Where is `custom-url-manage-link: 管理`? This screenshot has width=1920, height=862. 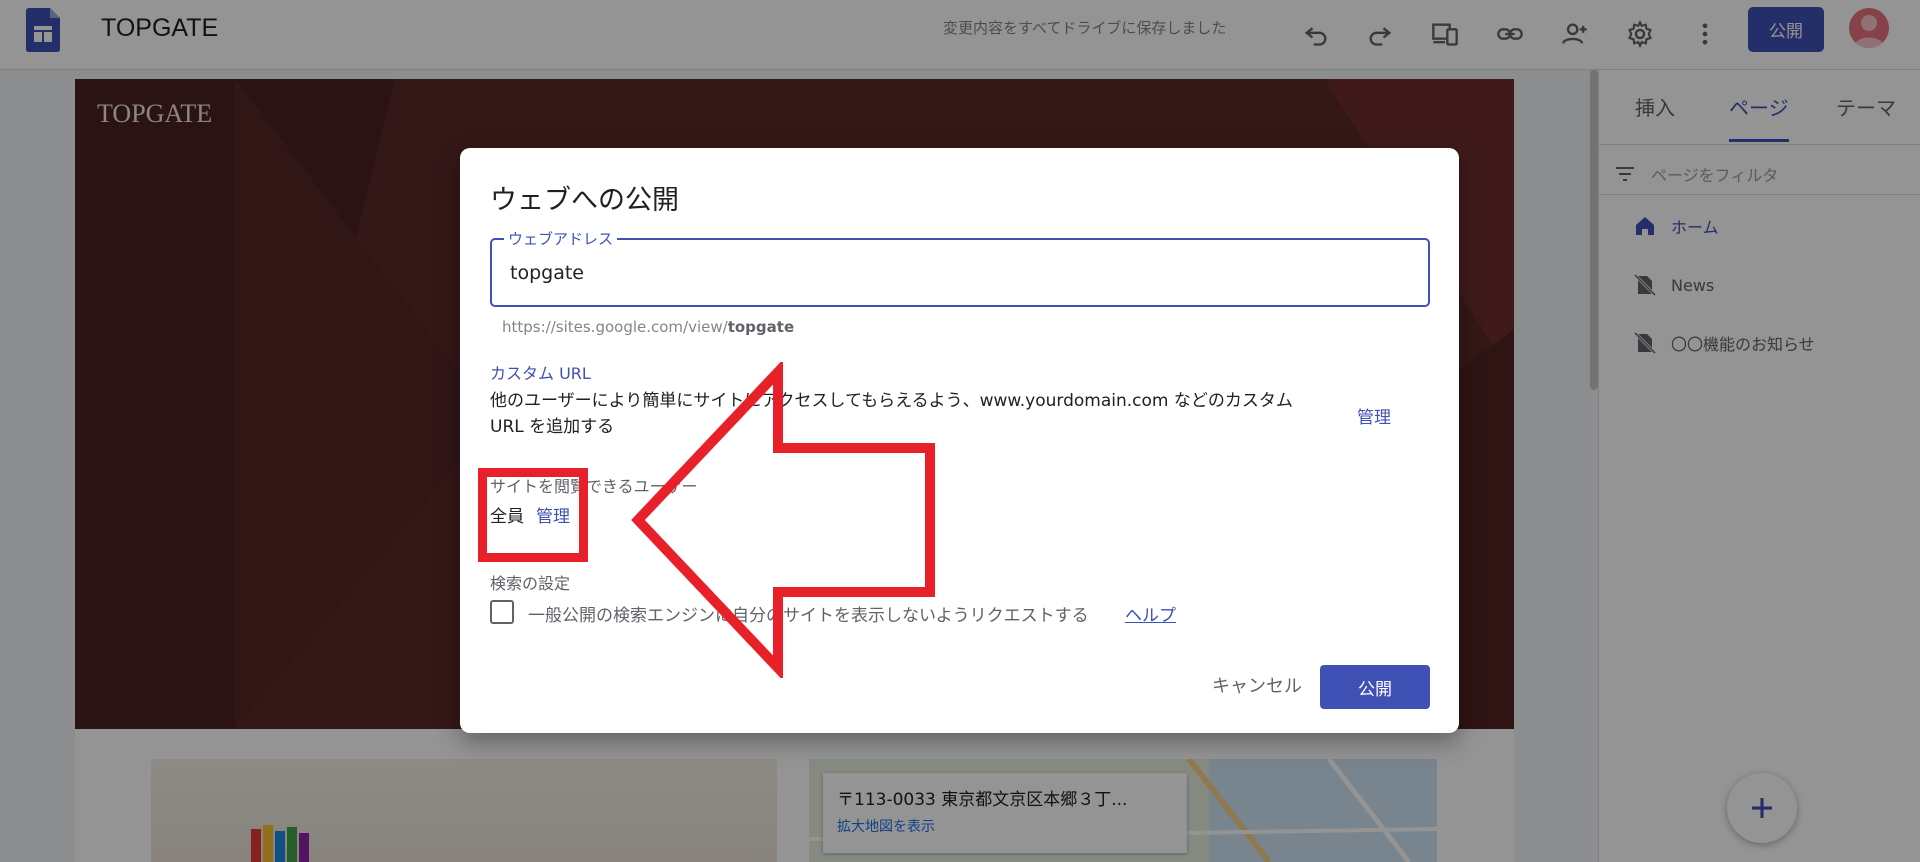 custom-url-manage-link: 管理 is located at coordinates (1374, 415).